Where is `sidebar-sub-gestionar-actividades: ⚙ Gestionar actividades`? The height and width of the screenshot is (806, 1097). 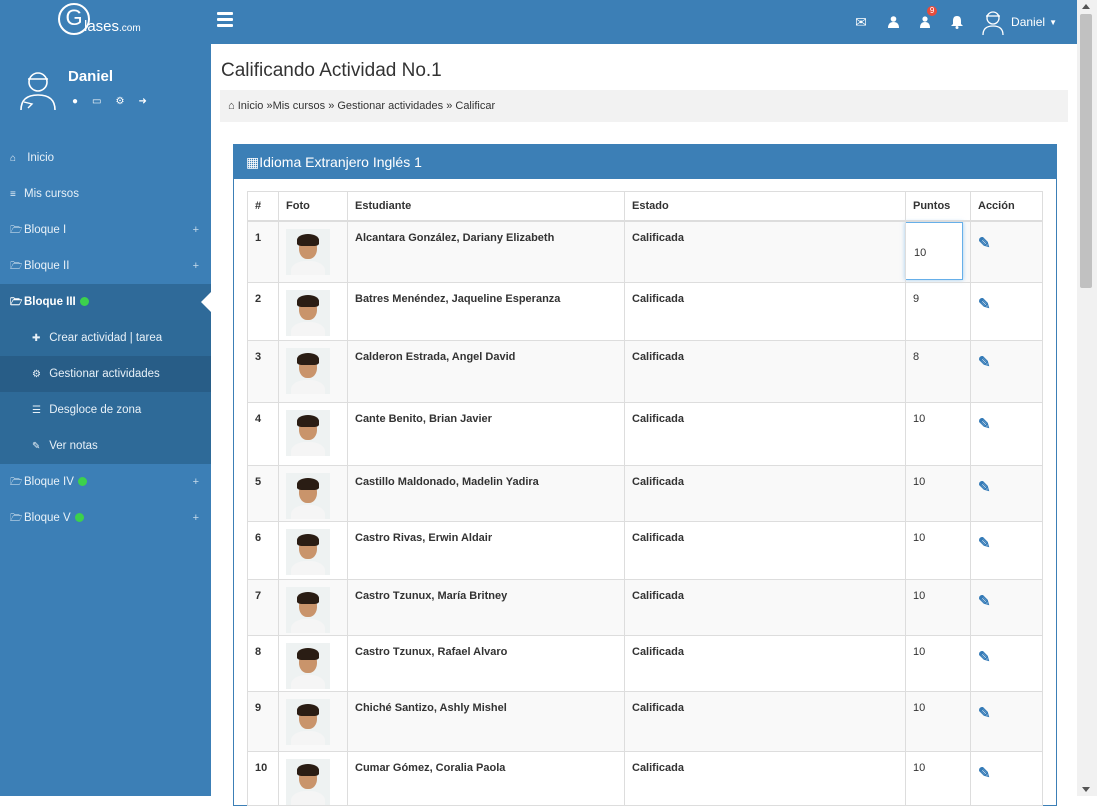 sidebar-sub-gestionar-actividades: ⚙ Gestionar actividades is located at coordinates (105, 374).